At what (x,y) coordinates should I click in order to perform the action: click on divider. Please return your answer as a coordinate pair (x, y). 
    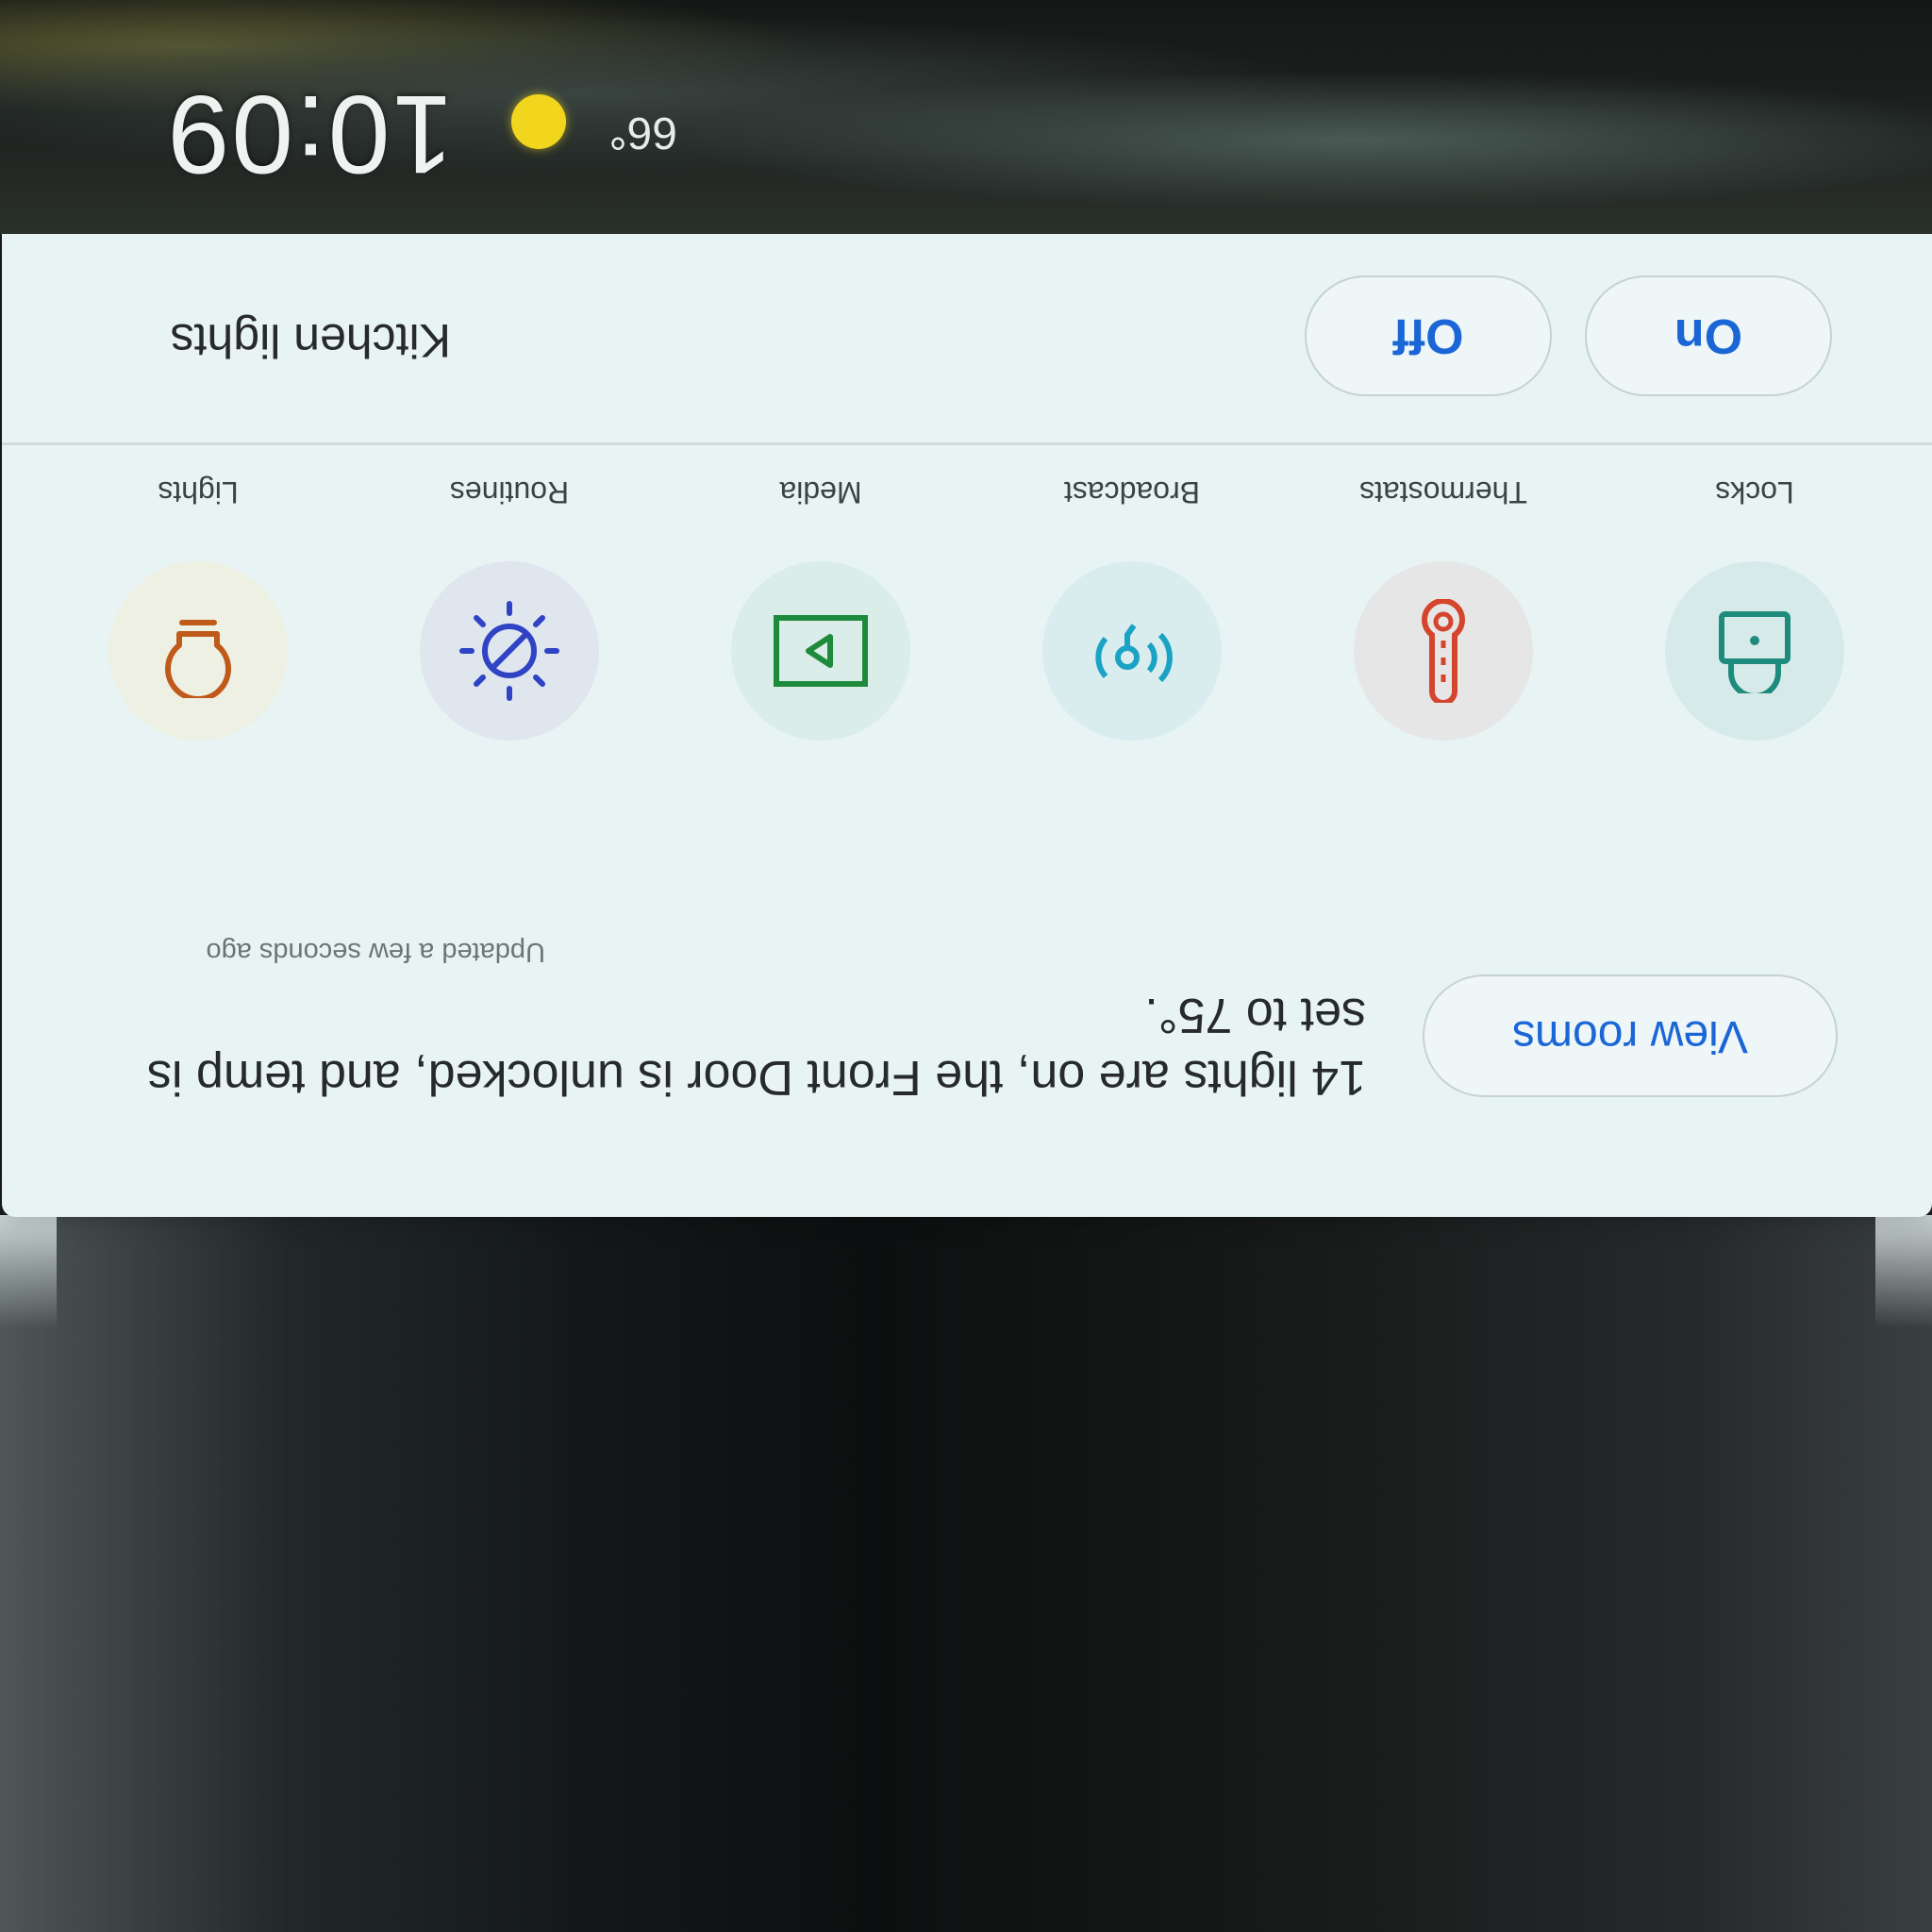
    Looking at the image, I should click on (967, 443).